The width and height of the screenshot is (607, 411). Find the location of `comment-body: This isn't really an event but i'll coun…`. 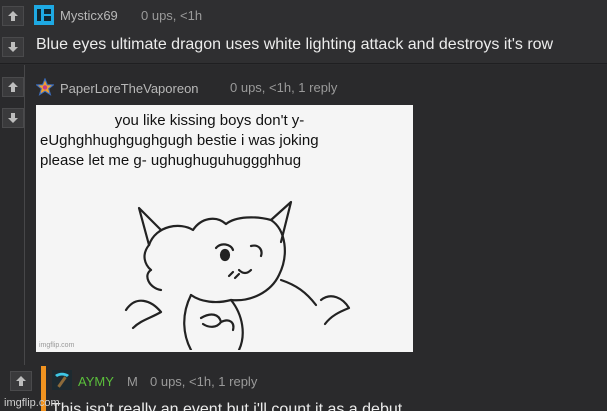

comment-body: This isn't really an event but i'll coun… is located at coordinates (227, 406).